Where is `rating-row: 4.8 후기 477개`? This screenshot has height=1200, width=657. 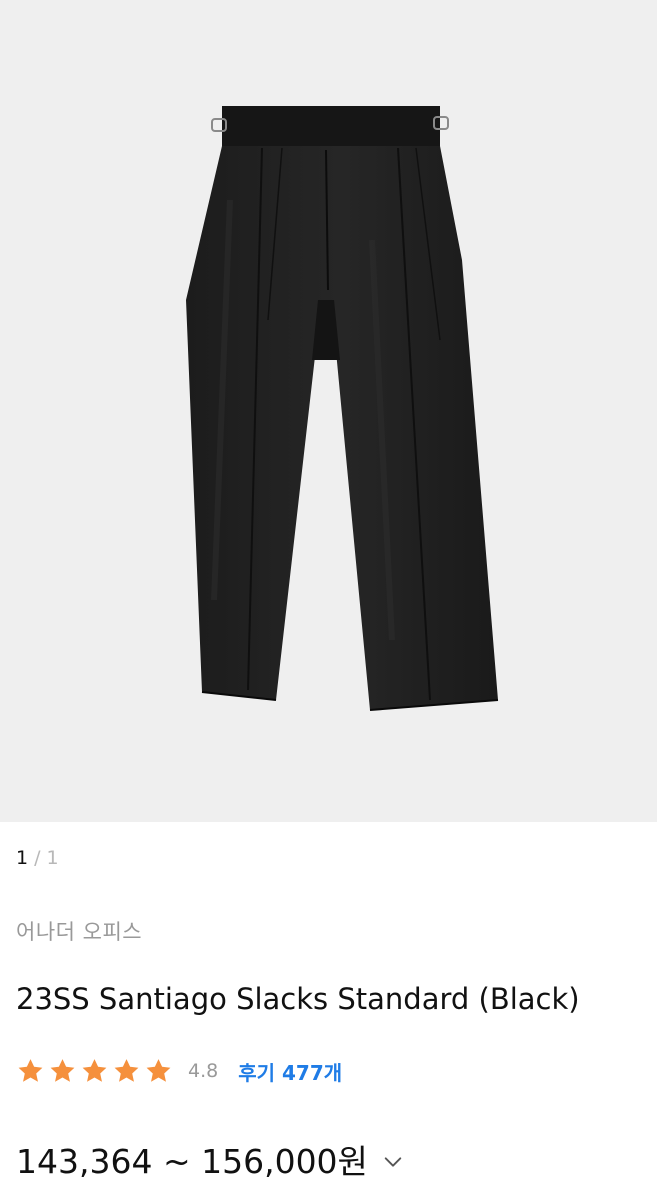
rating-row: 4.8 후기 477개 is located at coordinates (179, 1071).